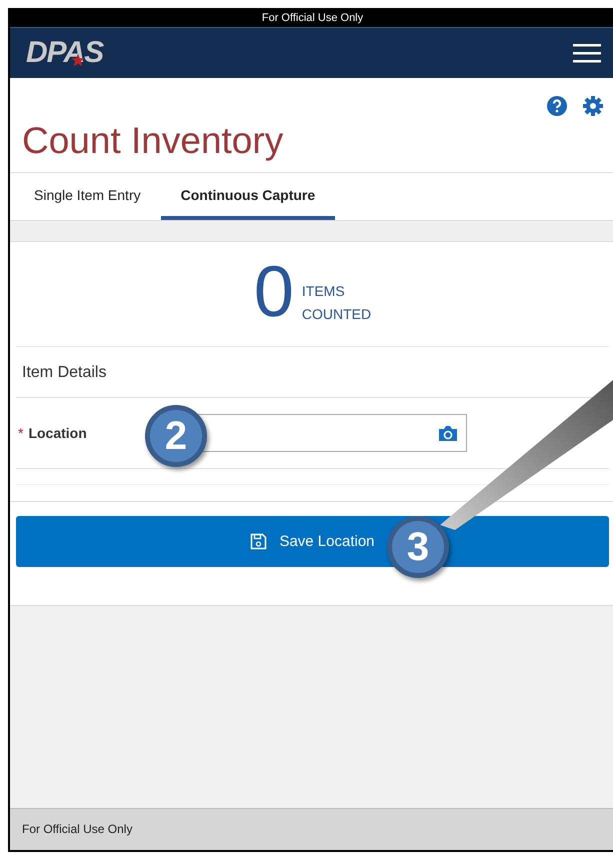 The width and height of the screenshot is (613, 856). I want to click on tab: Single Item Entry, so click(87, 196).